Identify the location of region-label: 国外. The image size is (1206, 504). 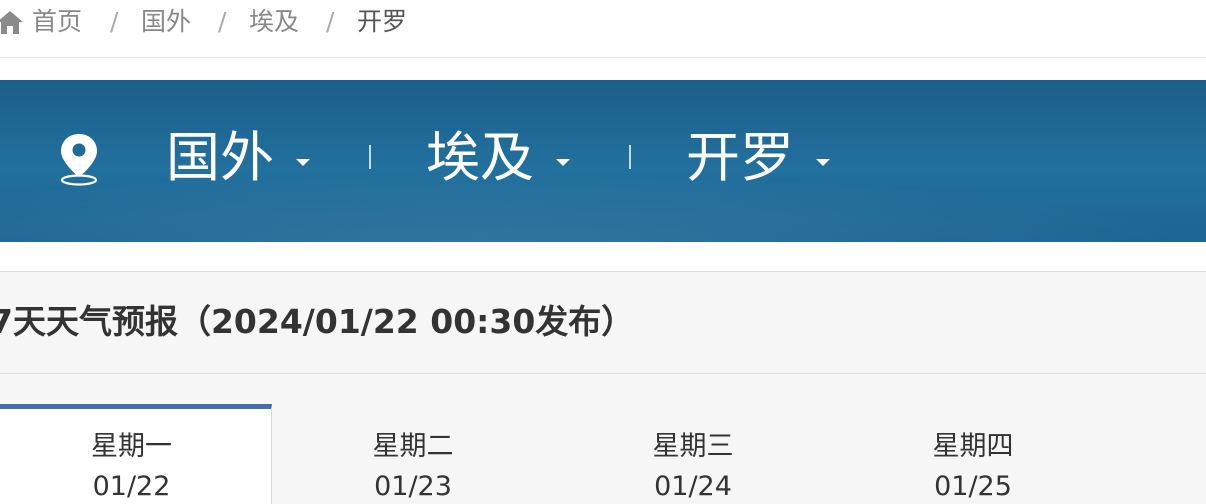
(220, 157).